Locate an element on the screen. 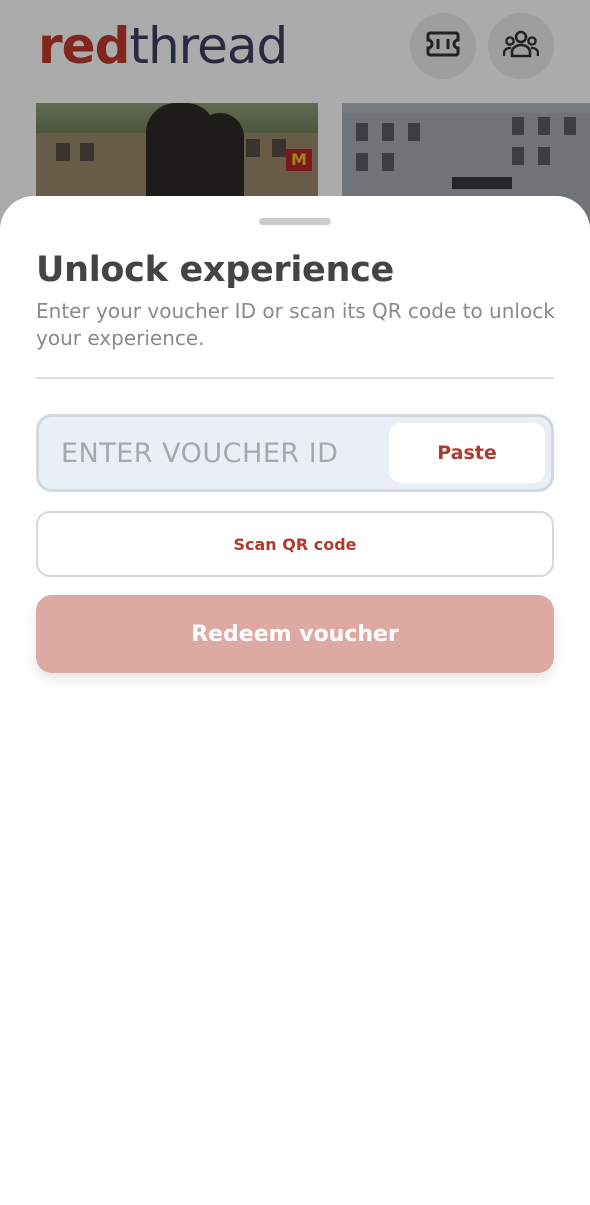 This screenshot has width=590, height=1205. paste-button: Paste is located at coordinates (467, 453).